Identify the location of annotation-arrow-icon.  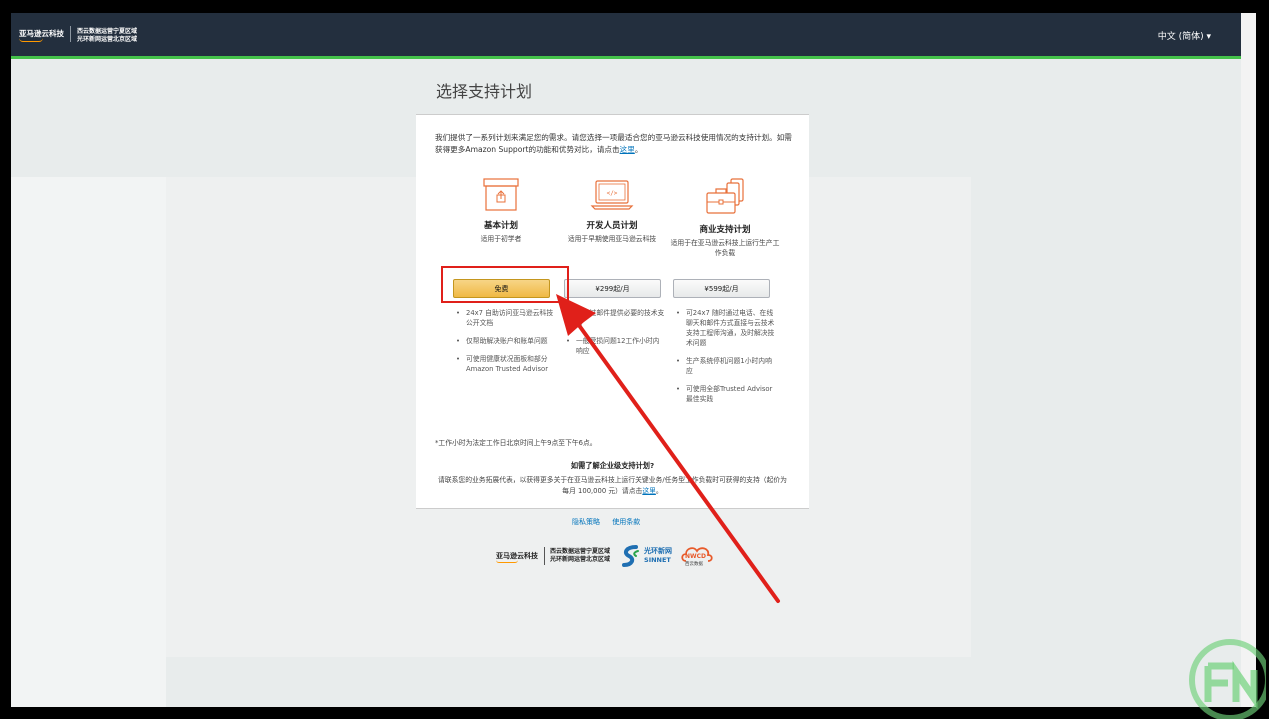
(668, 448).